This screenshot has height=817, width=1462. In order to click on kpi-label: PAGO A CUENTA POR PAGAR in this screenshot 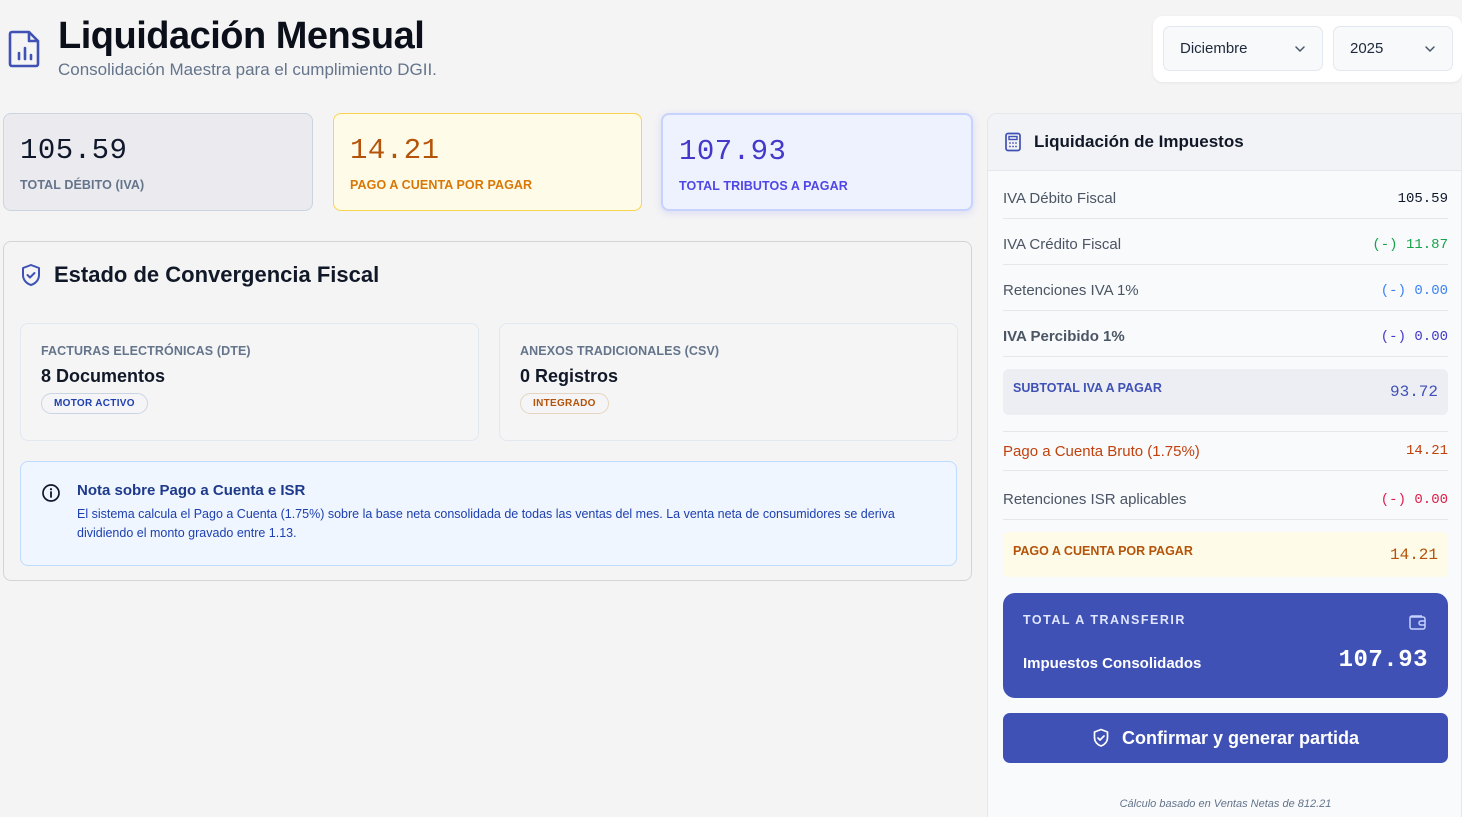, I will do `click(441, 185)`.